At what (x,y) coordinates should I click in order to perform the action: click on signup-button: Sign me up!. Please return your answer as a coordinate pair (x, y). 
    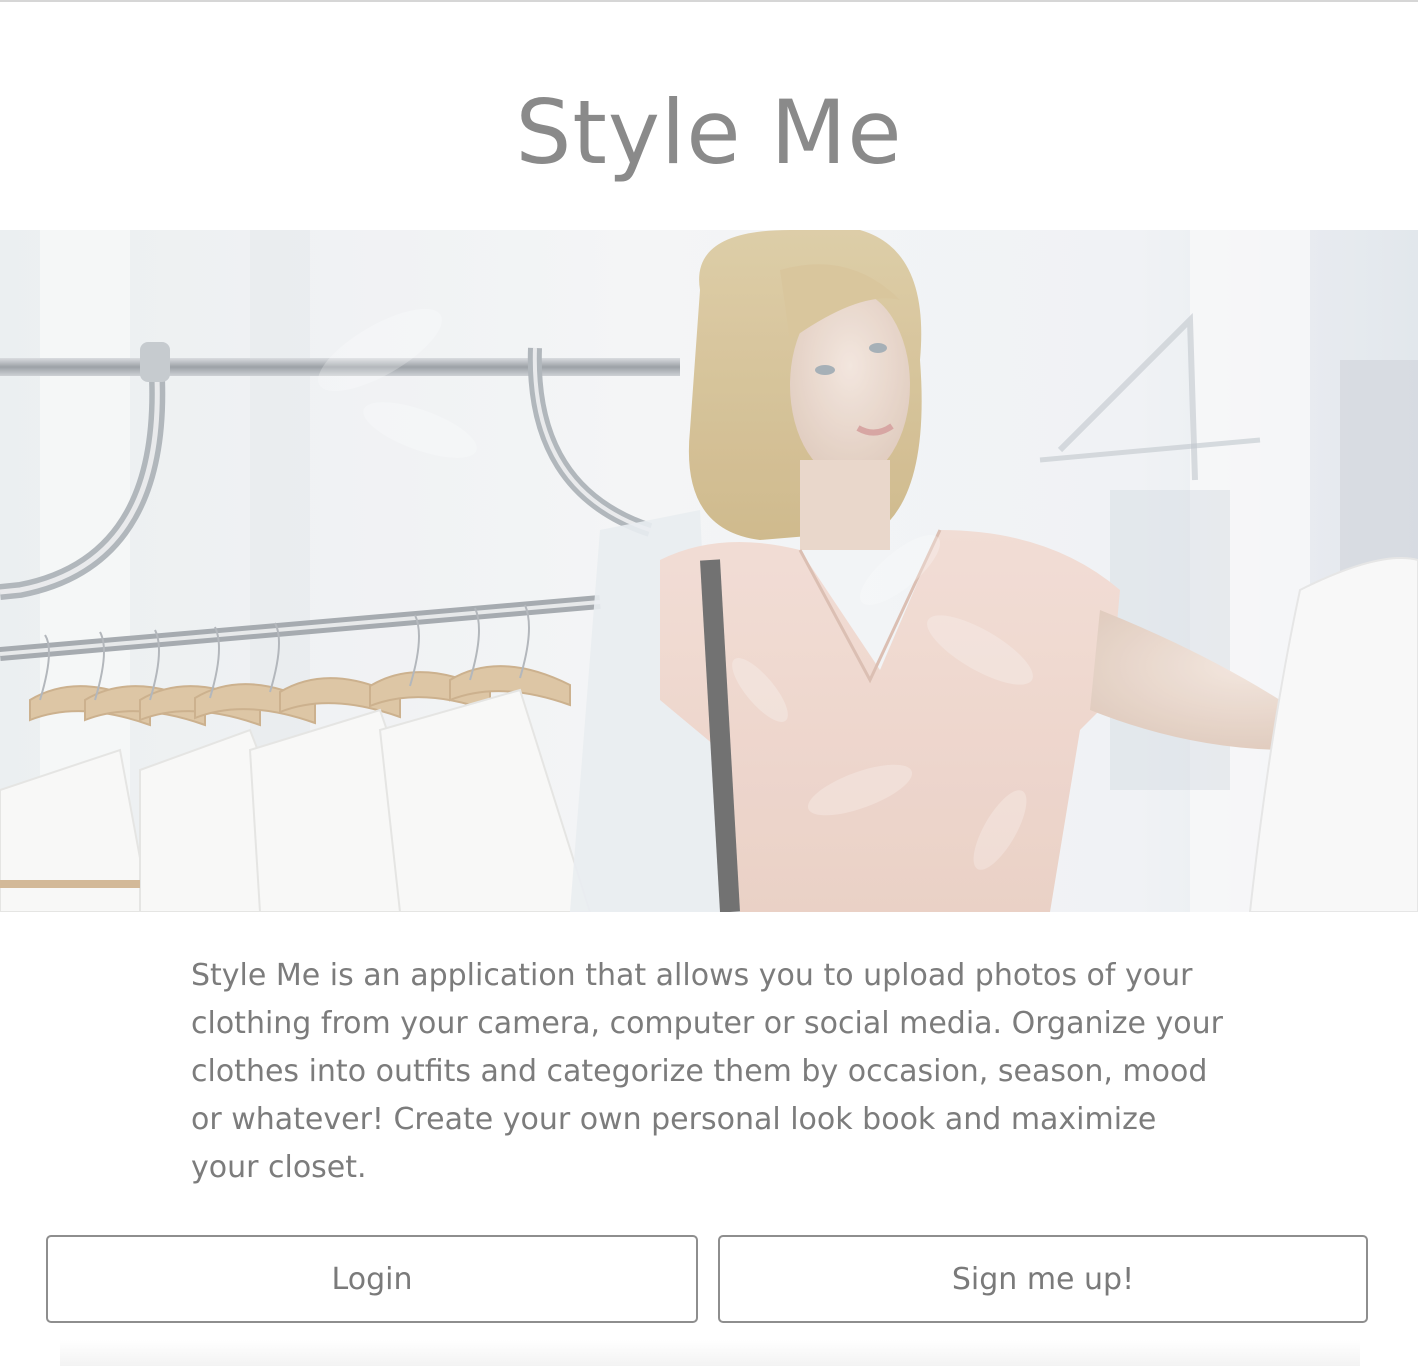
    Looking at the image, I should click on (1043, 1279).